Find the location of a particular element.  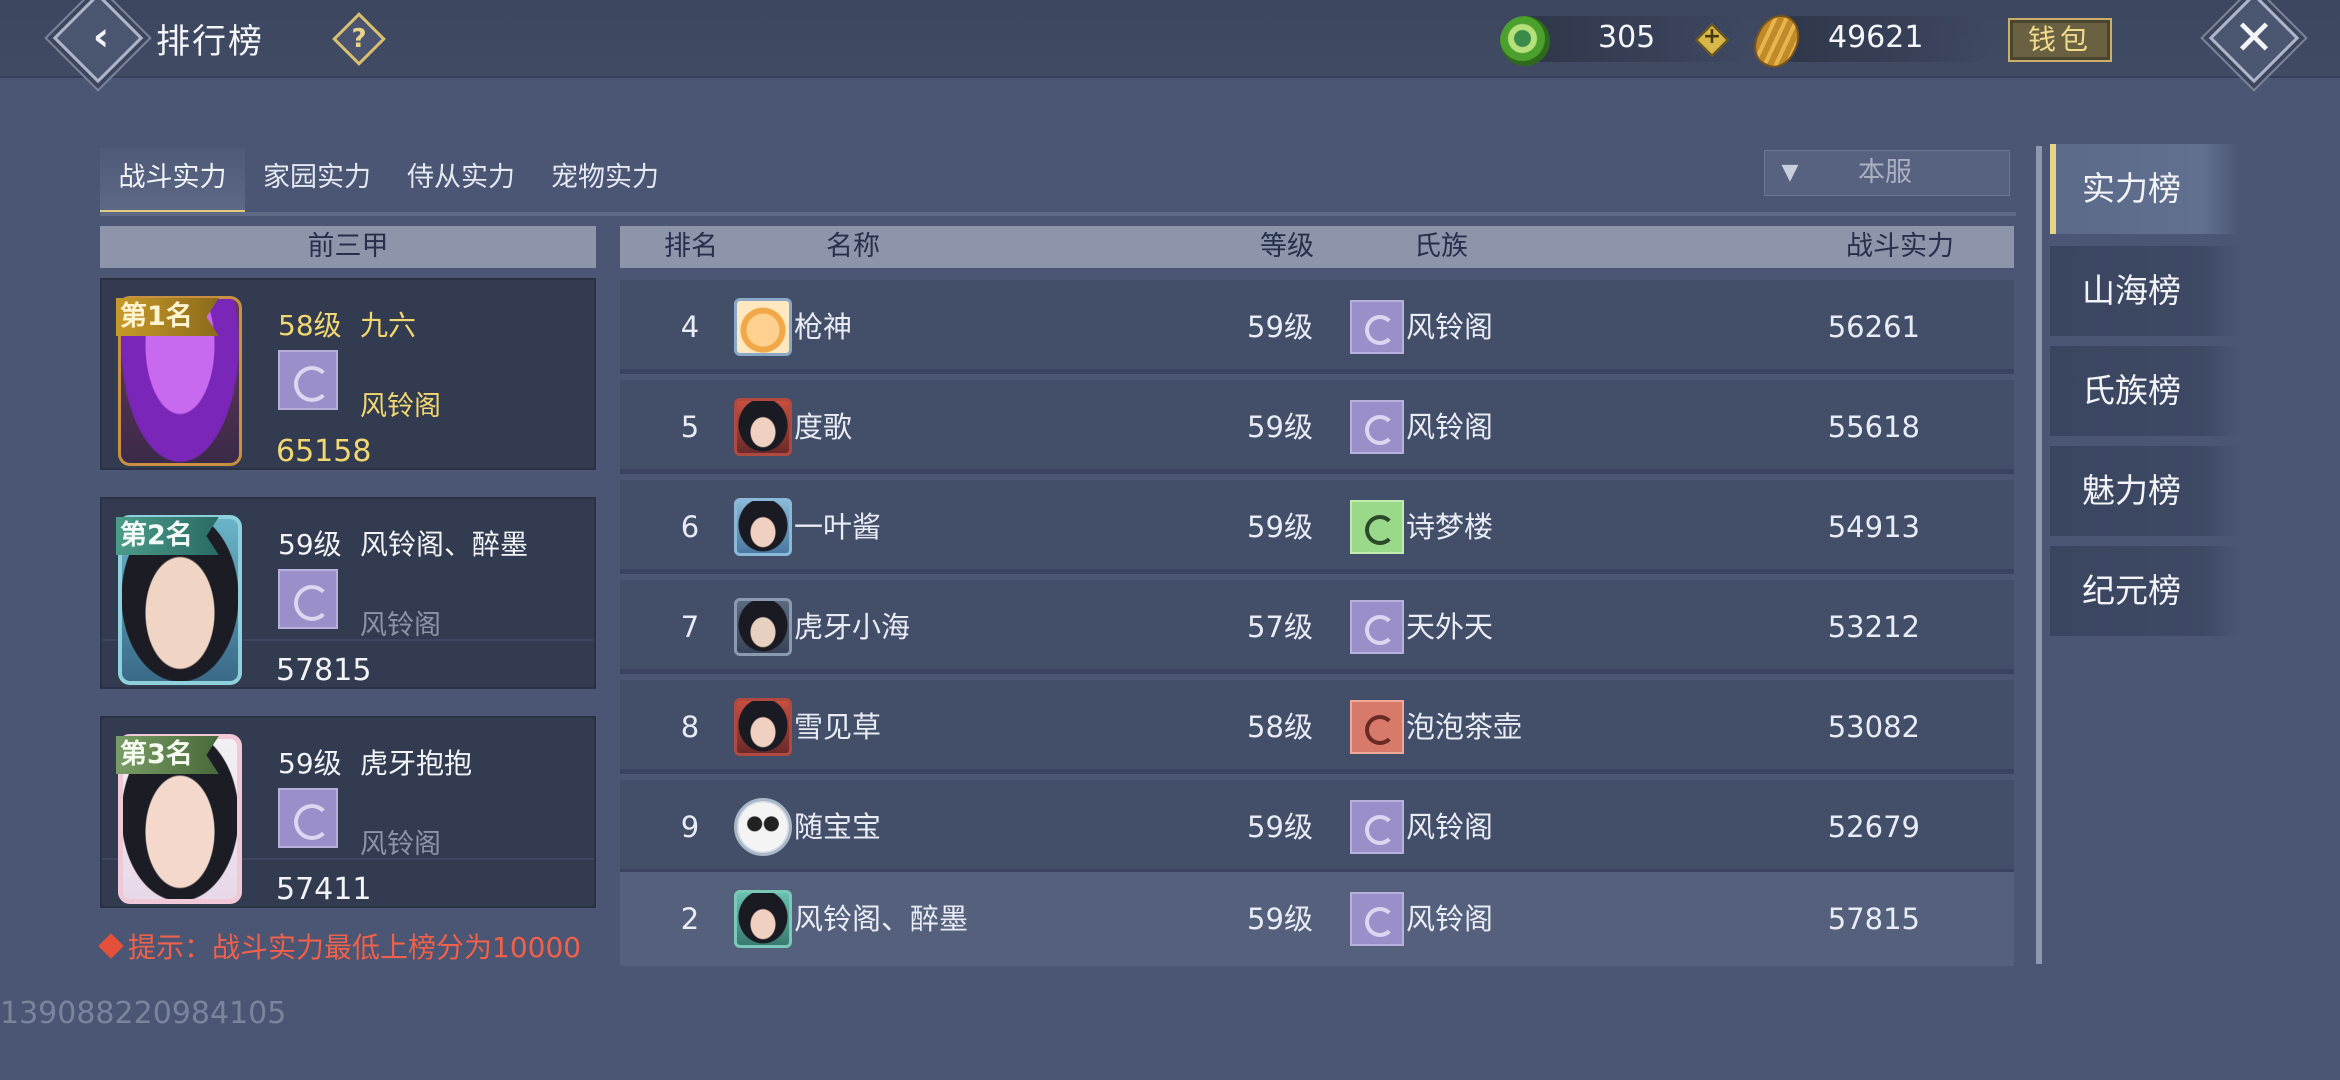

row-name: 虎牙小海 is located at coordinates (852, 627).